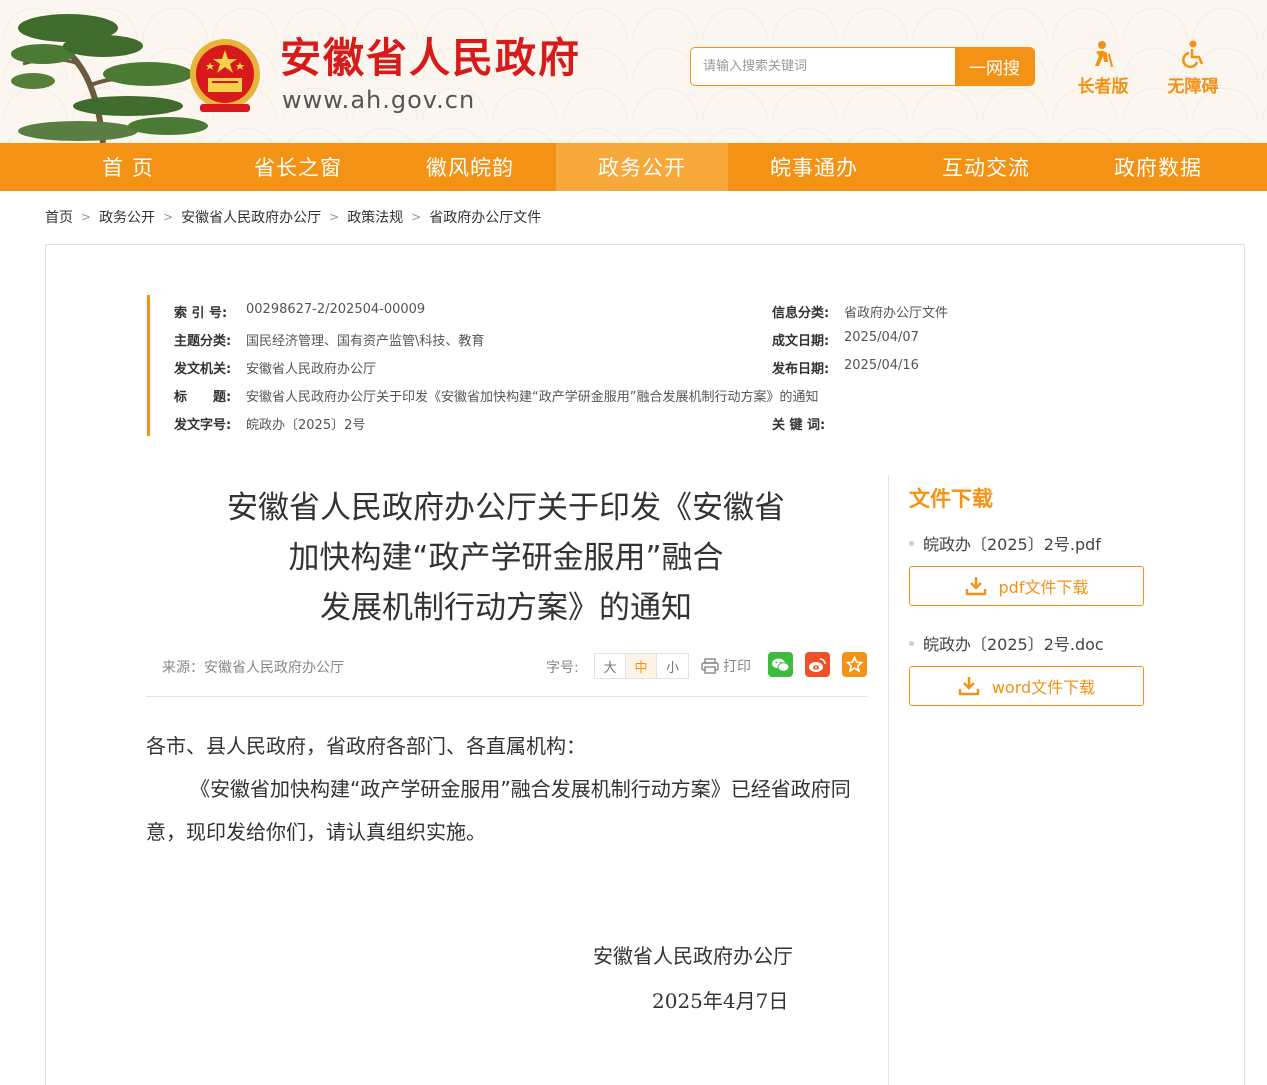  I want to click on main-nav: 首 页 省长之窗 徽风皖韵 政务公开 皖事通办 互动交流 政府数据, so click(633, 167).